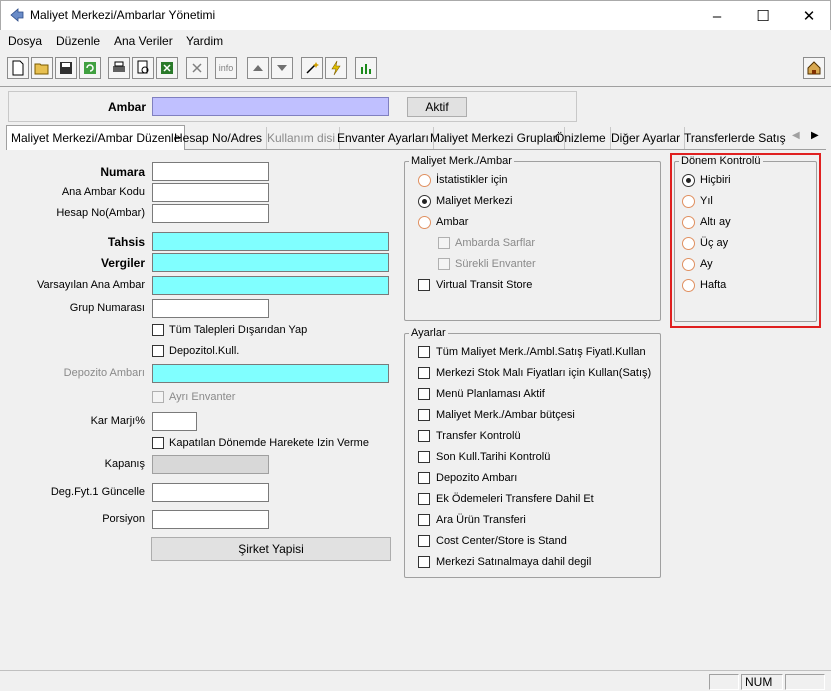 The width and height of the screenshot is (831, 691). Describe the element at coordinates (158, 351) in the screenshot. I see `depozitol-checkbox` at that location.